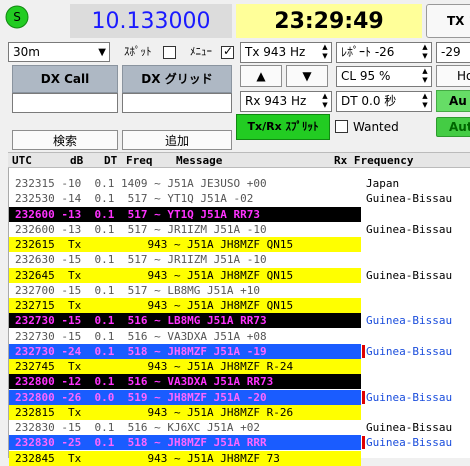  What do you see at coordinates (151, 21) in the screenshot?
I see `frequency-display: 10.133000` at bounding box center [151, 21].